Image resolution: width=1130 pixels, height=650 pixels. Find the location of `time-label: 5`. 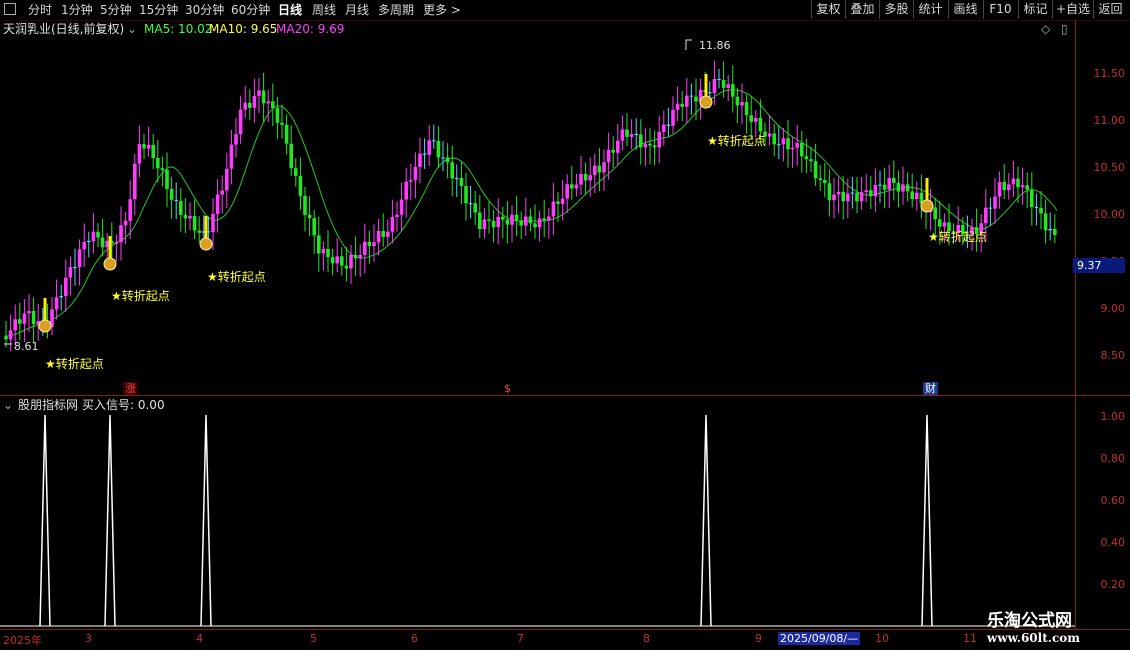

time-label: 5 is located at coordinates (313, 638).